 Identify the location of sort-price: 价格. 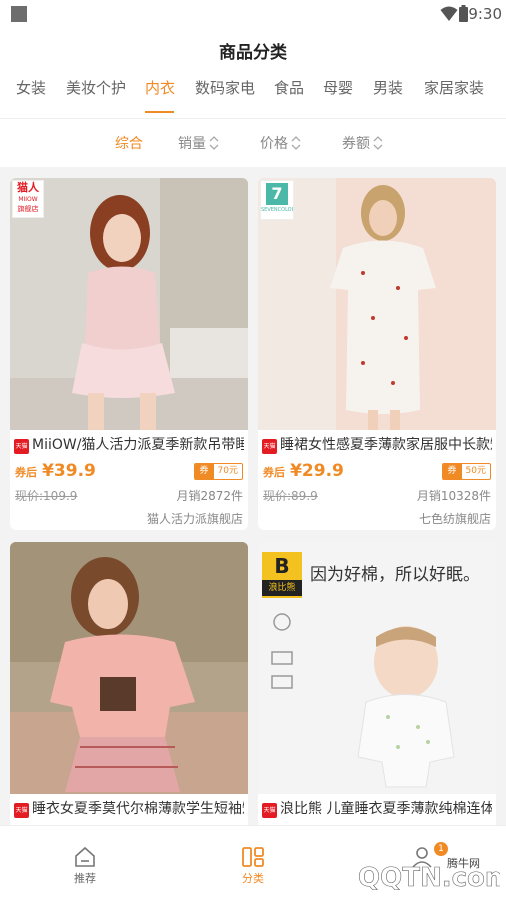
(280, 143).